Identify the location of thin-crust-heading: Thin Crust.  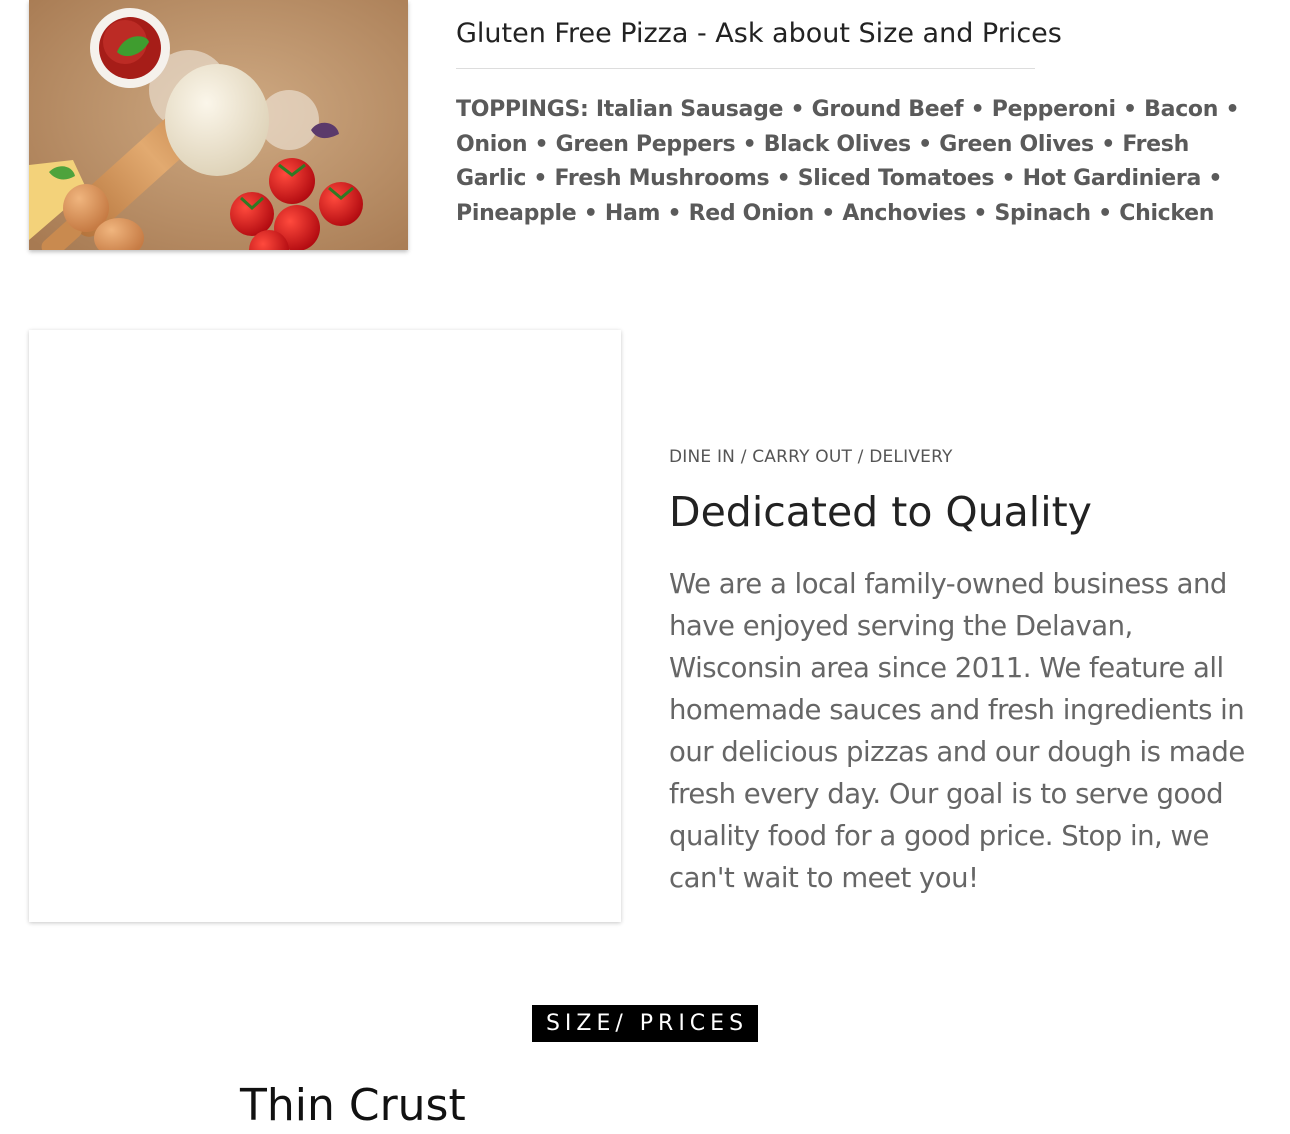
(353, 1105).